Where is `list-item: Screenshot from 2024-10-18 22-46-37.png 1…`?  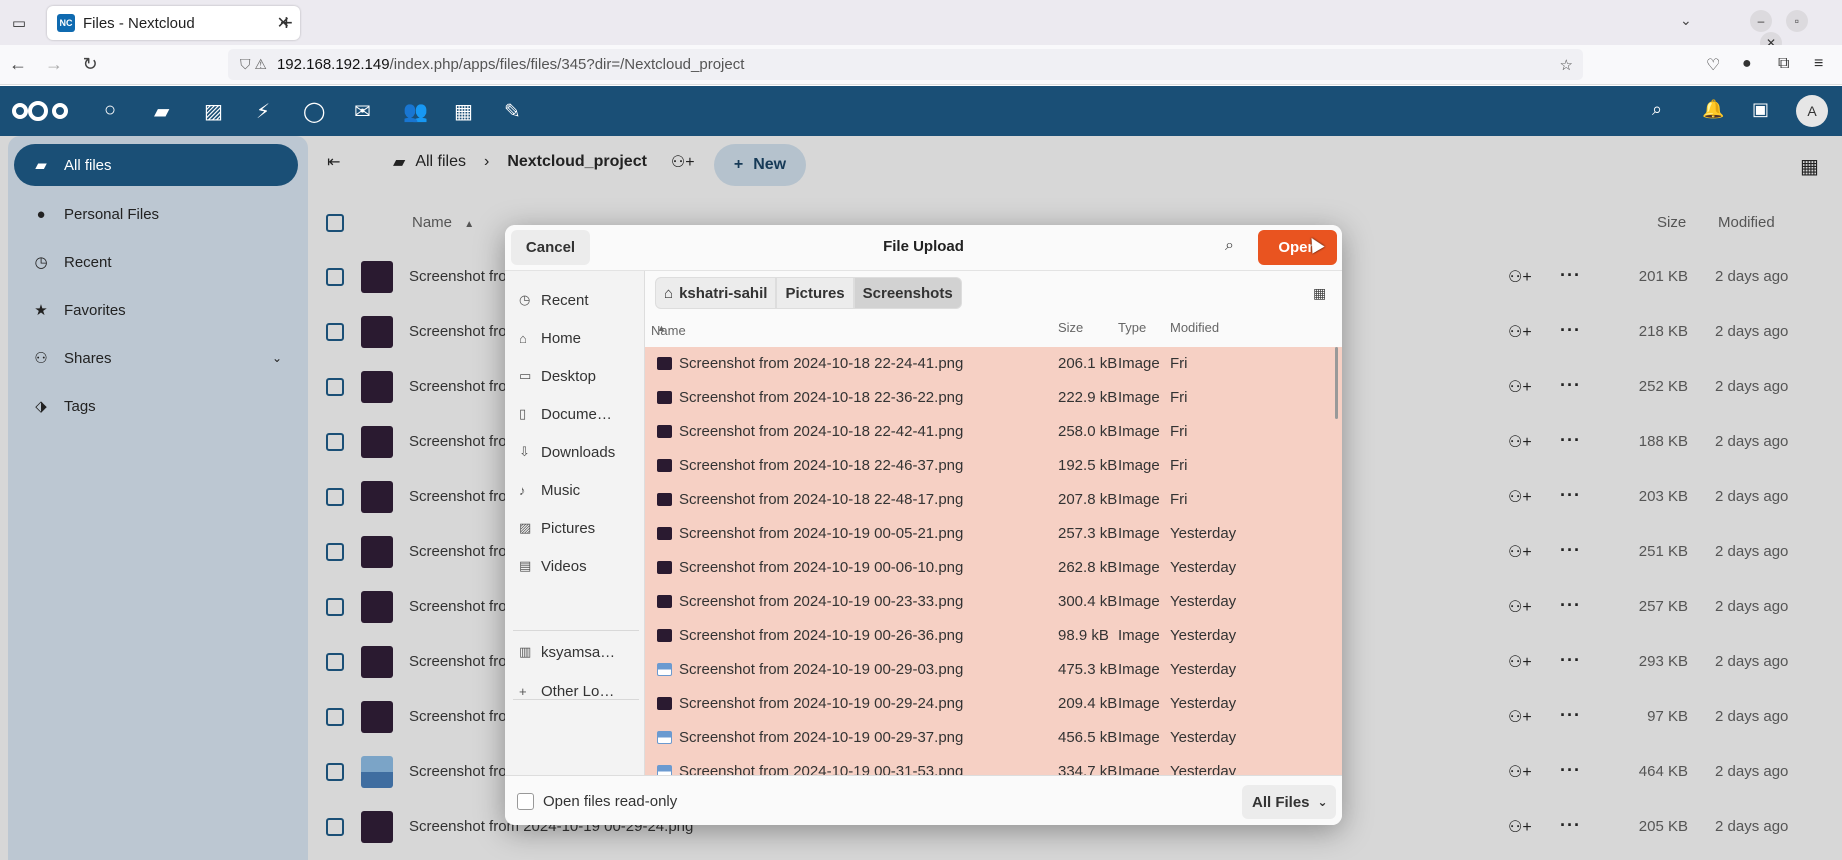 list-item: Screenshot from 2024-10-18 22-46-37.png 1… is located at coordinates (993, 466).